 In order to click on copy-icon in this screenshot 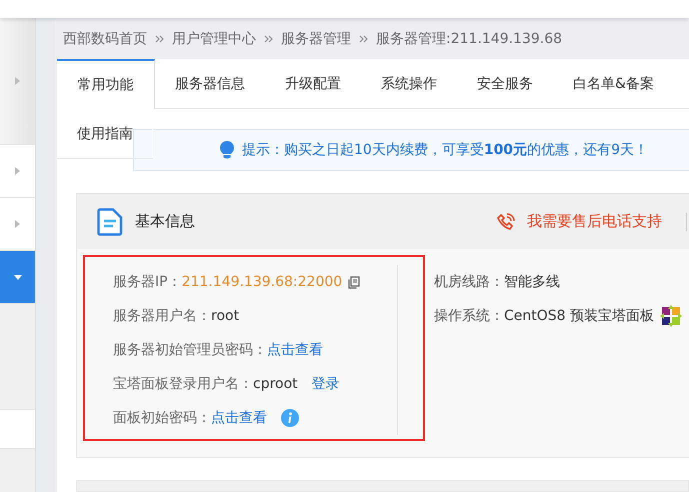, I will do `click(354, 282)`.